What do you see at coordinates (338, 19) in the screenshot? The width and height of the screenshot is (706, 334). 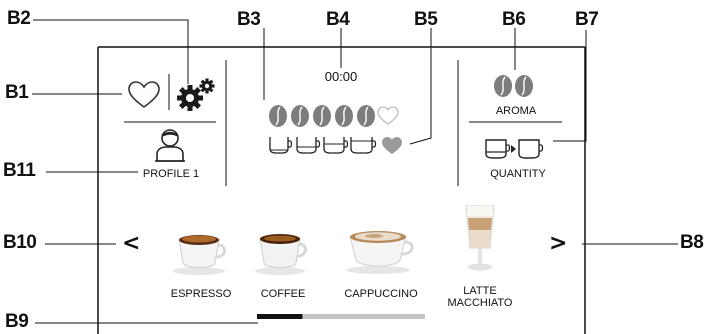 I see `callout-b4: B4` at bounding box center [338, 19].